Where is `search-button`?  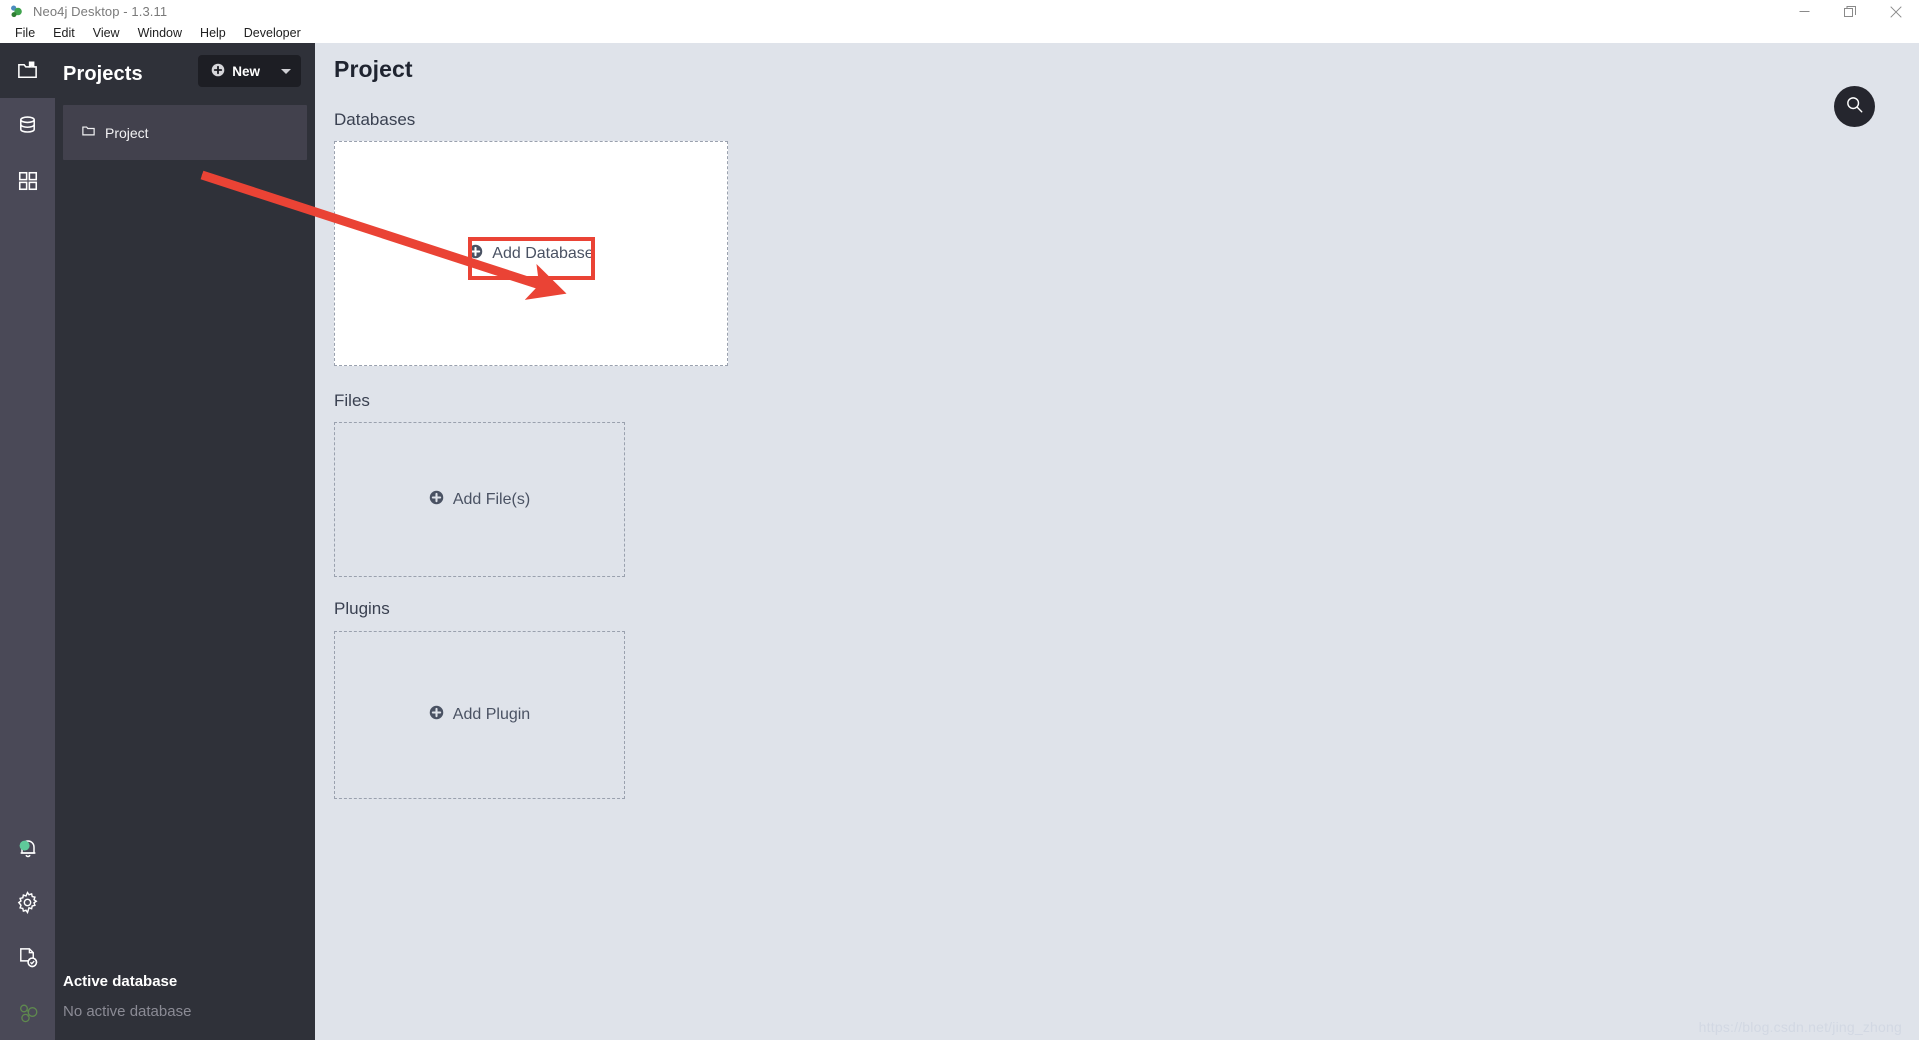 search-button is located at coordinates (1854, 106).